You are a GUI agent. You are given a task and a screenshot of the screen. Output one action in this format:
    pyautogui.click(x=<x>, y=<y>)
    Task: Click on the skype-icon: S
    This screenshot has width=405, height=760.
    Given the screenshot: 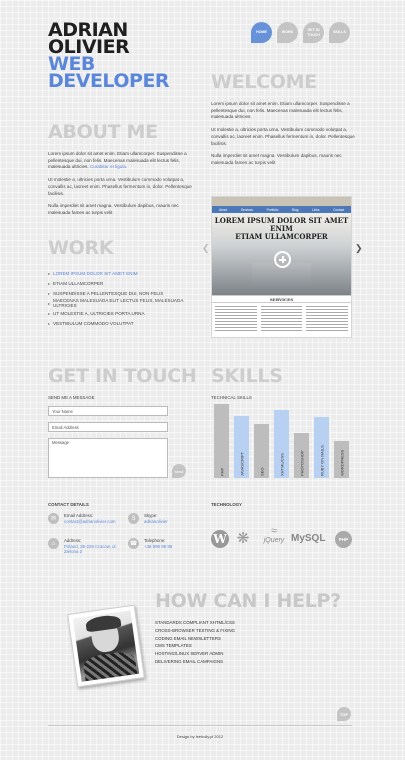 What is the action you would take?
    pyautogui.click(x=133, y=518)
    